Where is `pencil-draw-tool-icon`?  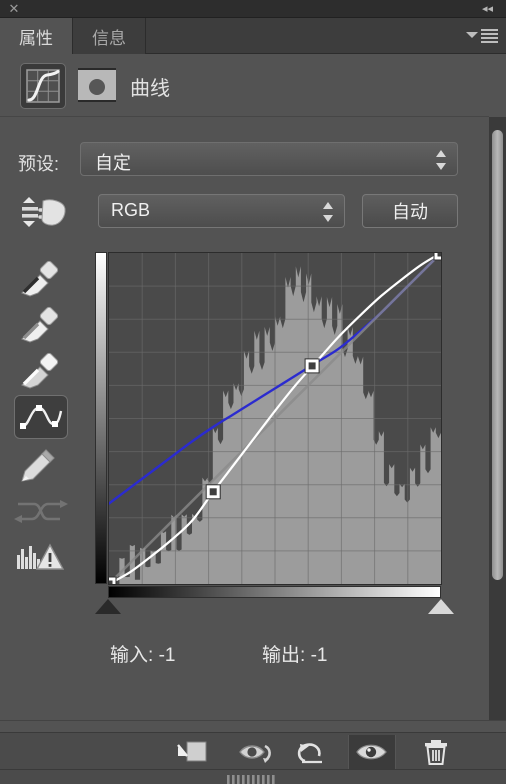 pencil-draw-tool-icon is located at coordinates (41, 465).